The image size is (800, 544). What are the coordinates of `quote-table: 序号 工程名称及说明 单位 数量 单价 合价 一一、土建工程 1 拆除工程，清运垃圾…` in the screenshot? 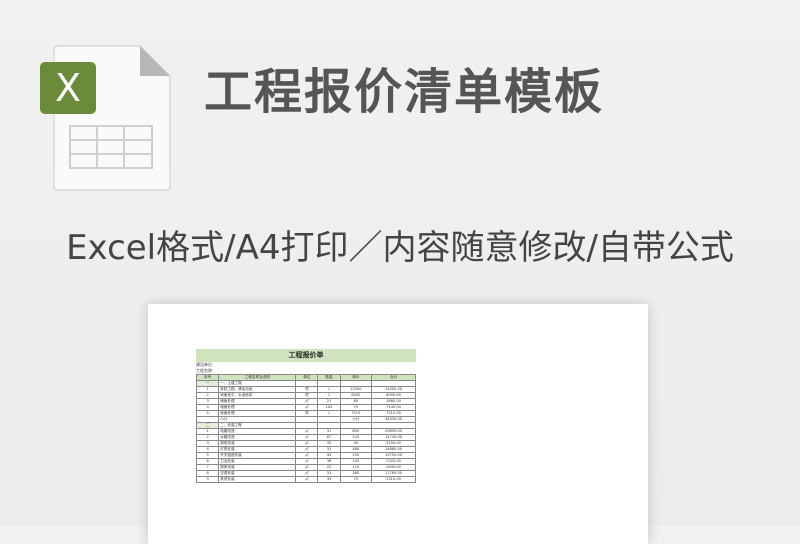 It's located at (305, 428).